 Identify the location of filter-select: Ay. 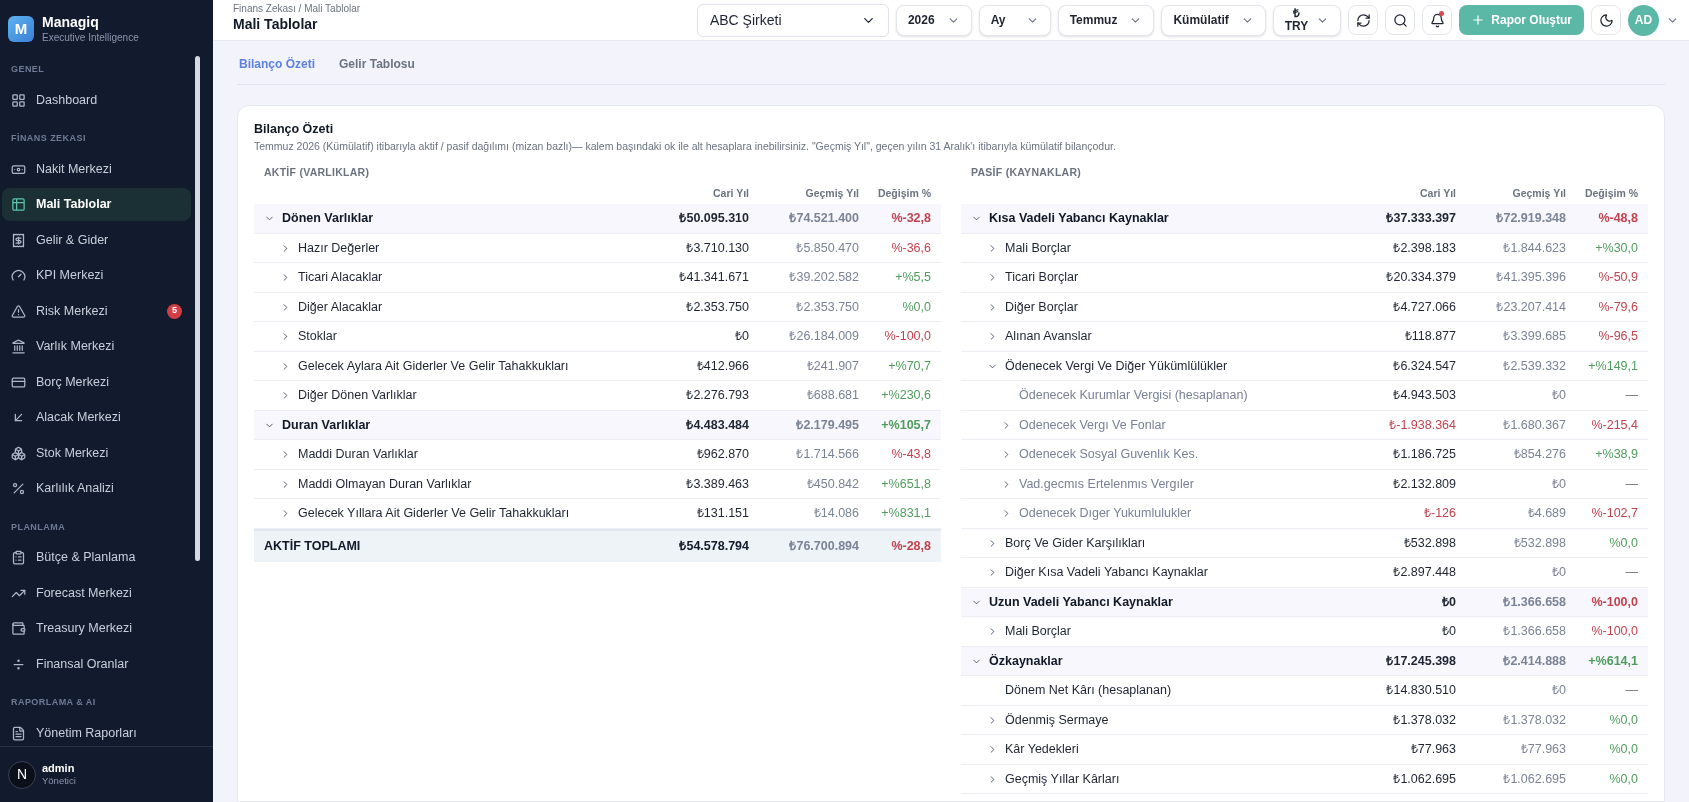
(1014, 20).